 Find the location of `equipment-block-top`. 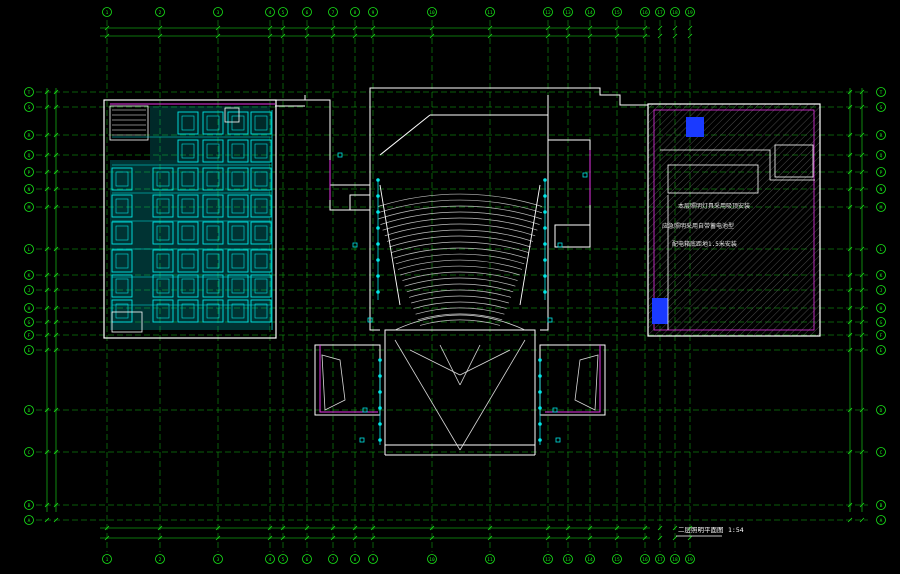

equipment-block-top is located at coordinates (695, 127).